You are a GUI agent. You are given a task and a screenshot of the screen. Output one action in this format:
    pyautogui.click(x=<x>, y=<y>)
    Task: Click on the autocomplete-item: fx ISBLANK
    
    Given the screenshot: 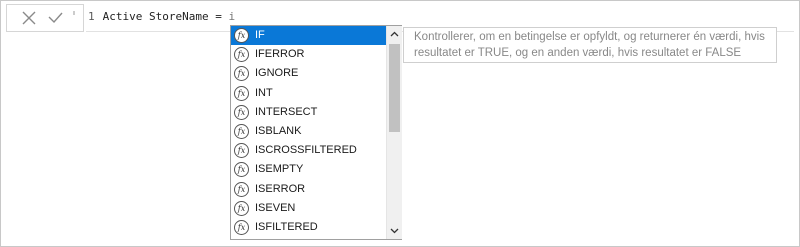 What is the action you would take?
    pyautogui.click(x=308, y=131)
    